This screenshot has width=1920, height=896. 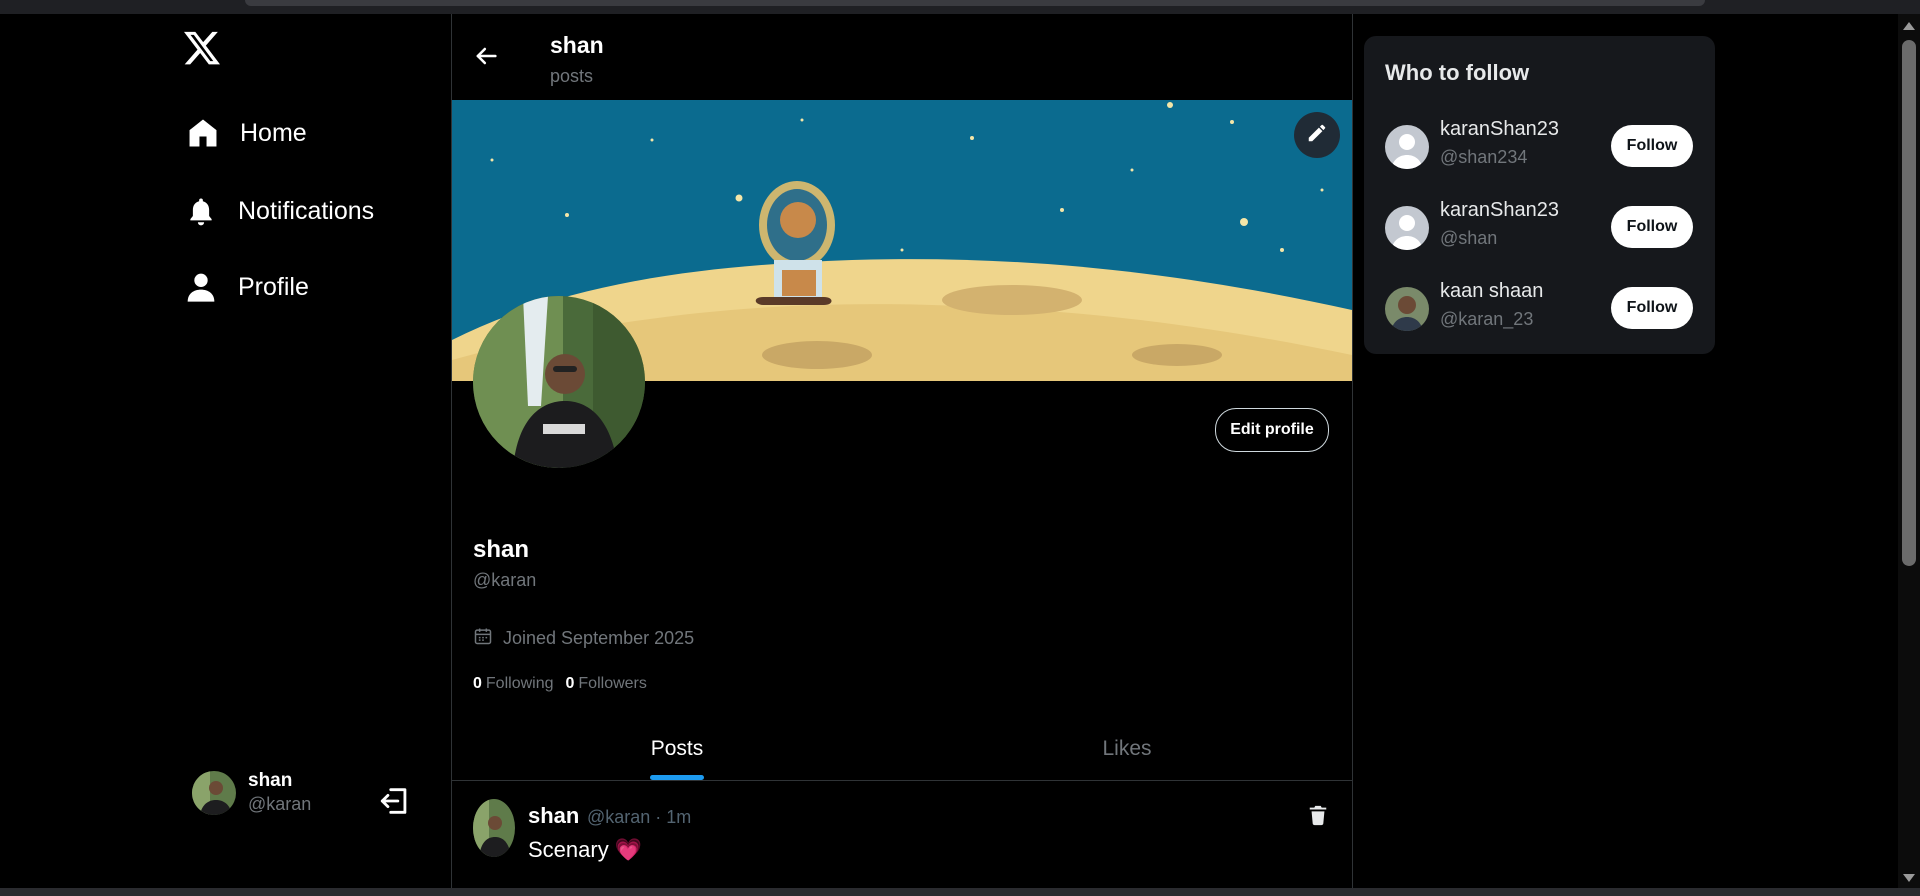 What do you see at coordinates (273, 286) in the screenshot?
I see `nav-profile-label: Profile` at bounding box center [273, 286].